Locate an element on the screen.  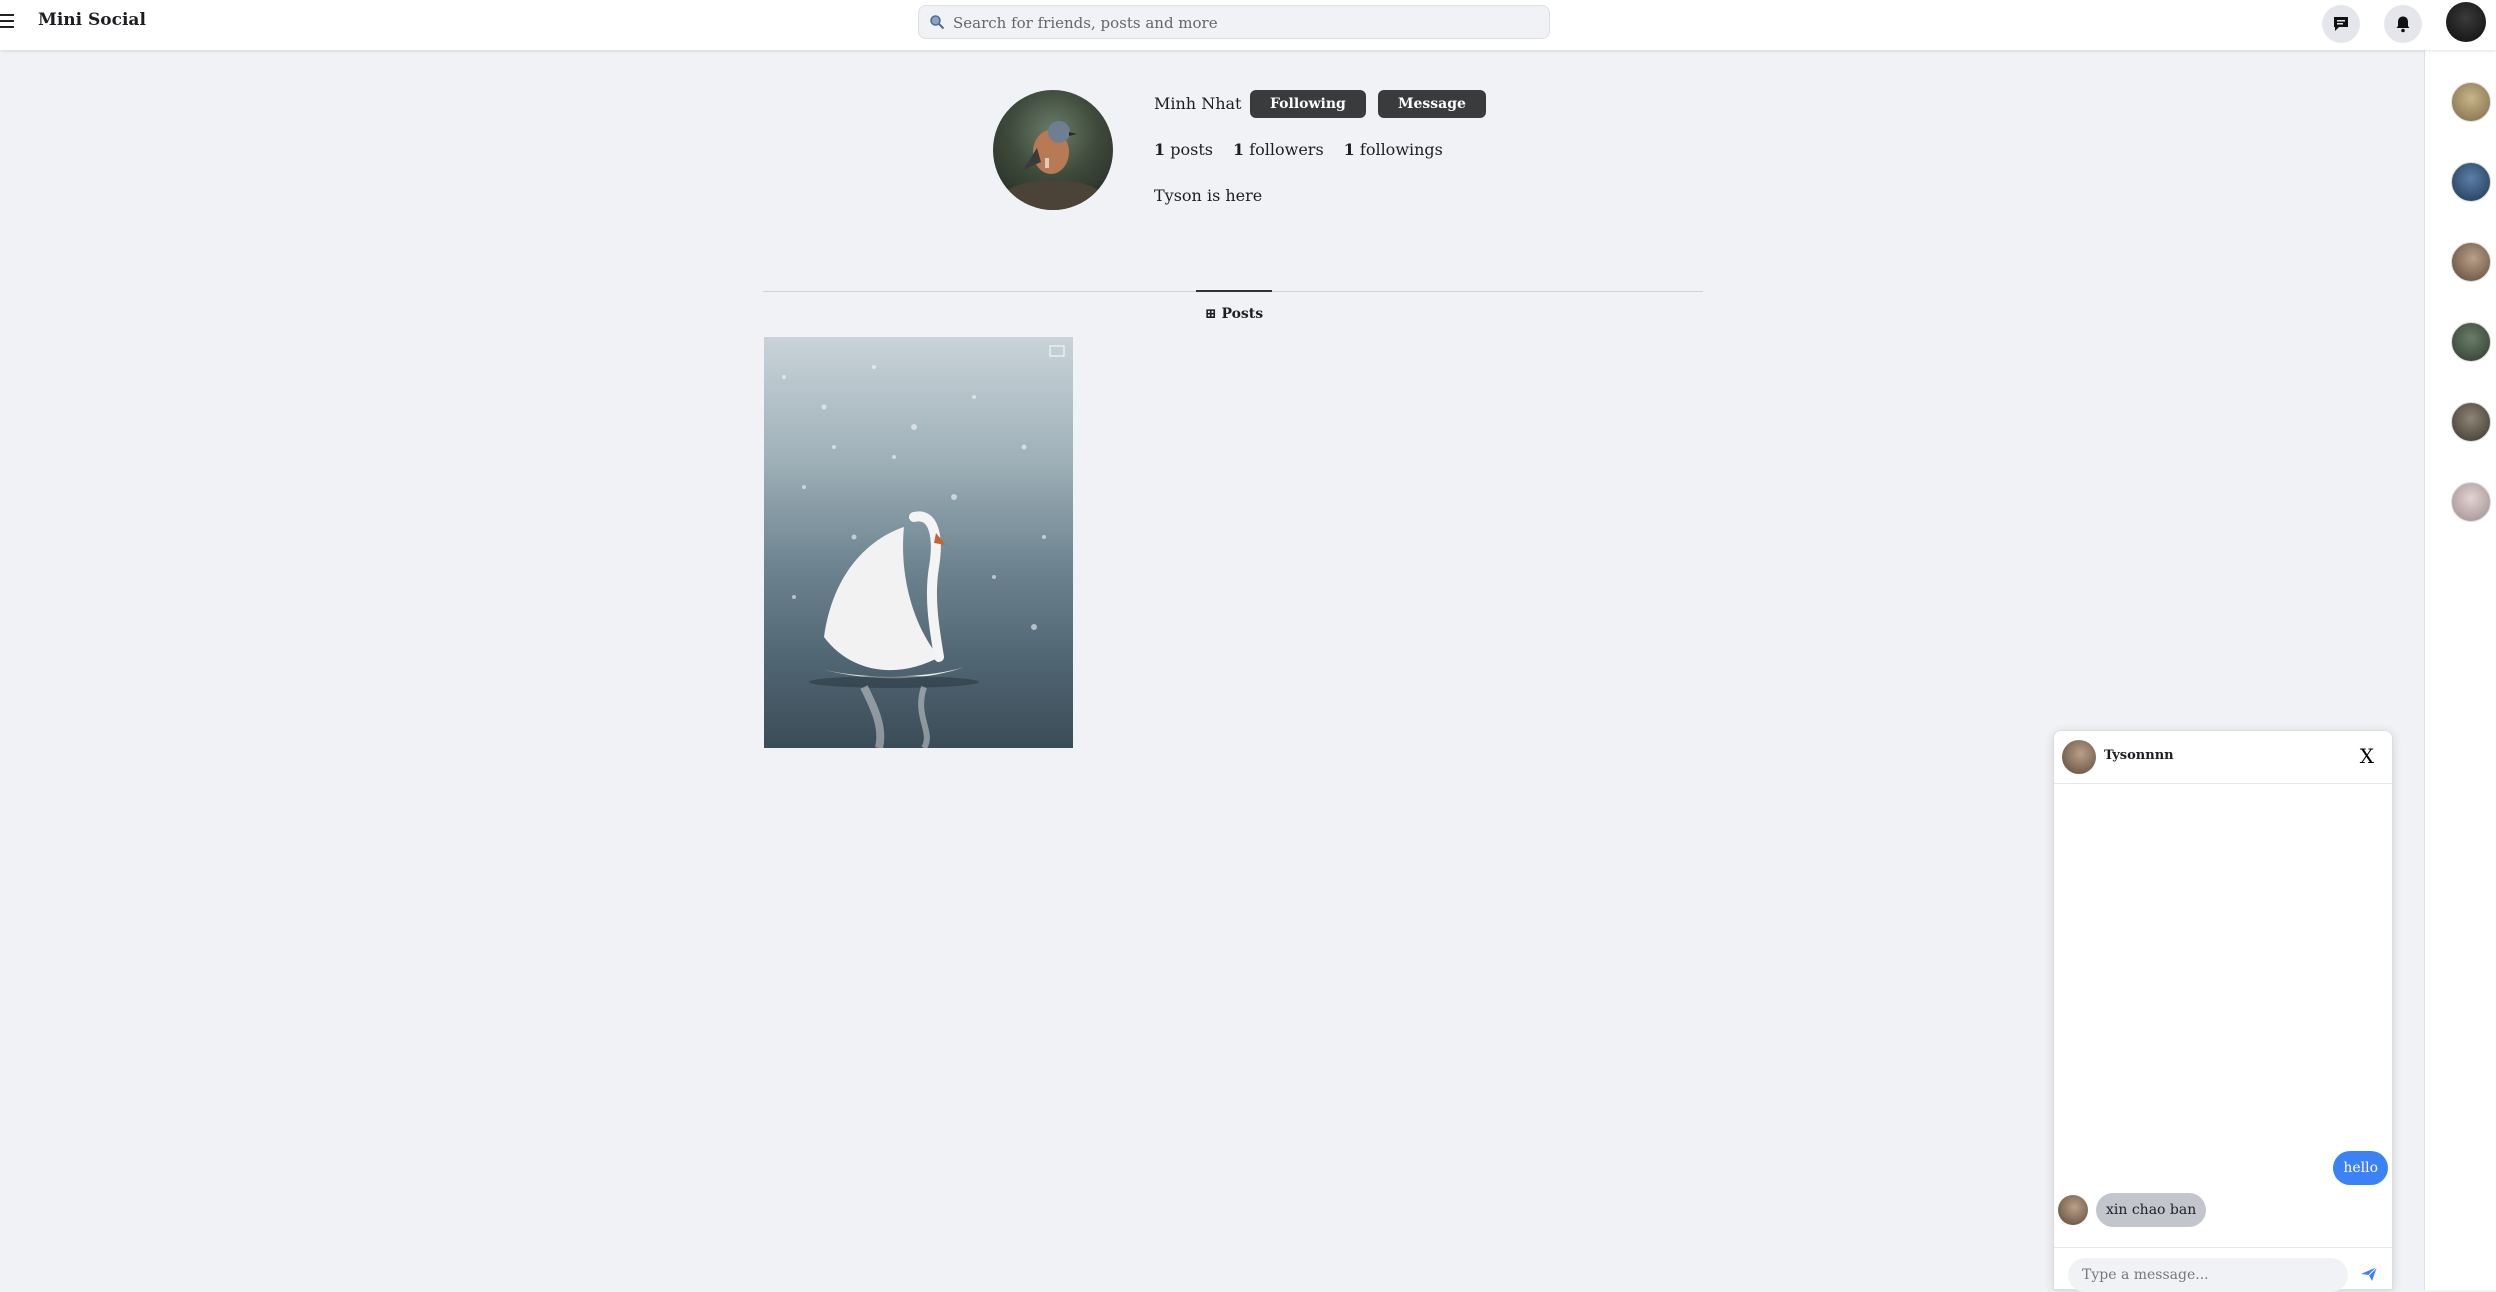
search-icon is located at coordinates (937, 22).